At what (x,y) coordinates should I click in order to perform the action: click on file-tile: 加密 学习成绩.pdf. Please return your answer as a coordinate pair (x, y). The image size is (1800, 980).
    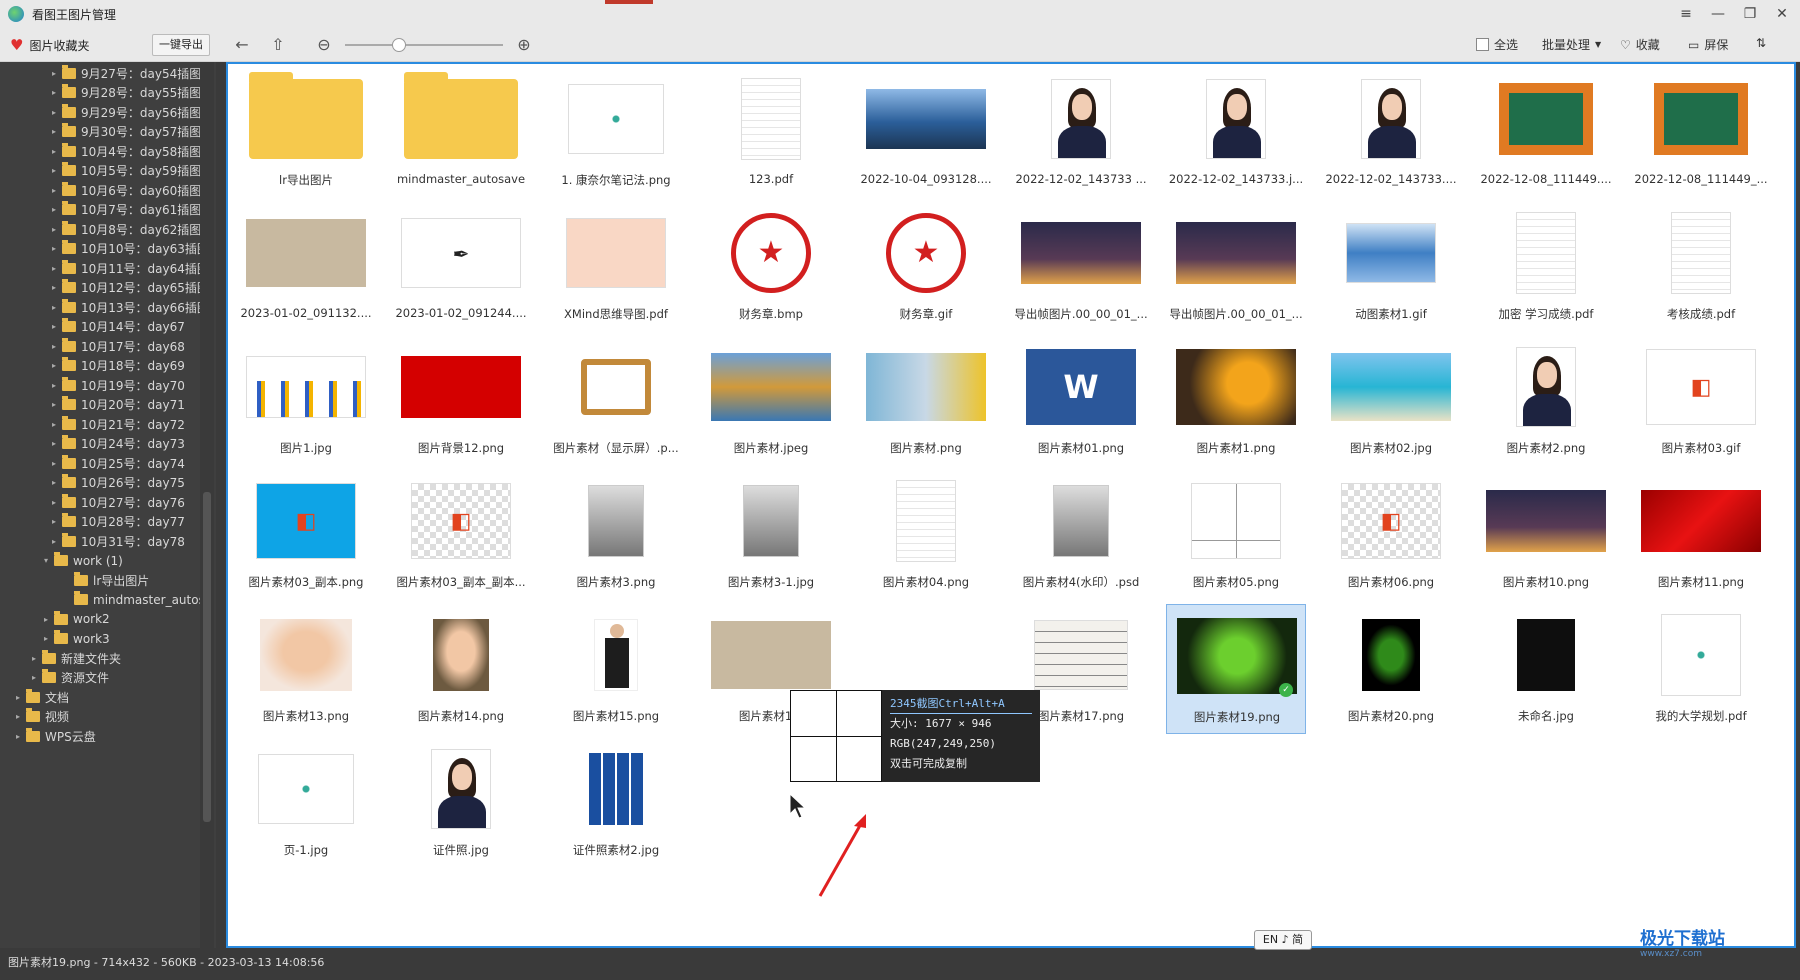
    Looking at the image, I should click on (1546, 267).